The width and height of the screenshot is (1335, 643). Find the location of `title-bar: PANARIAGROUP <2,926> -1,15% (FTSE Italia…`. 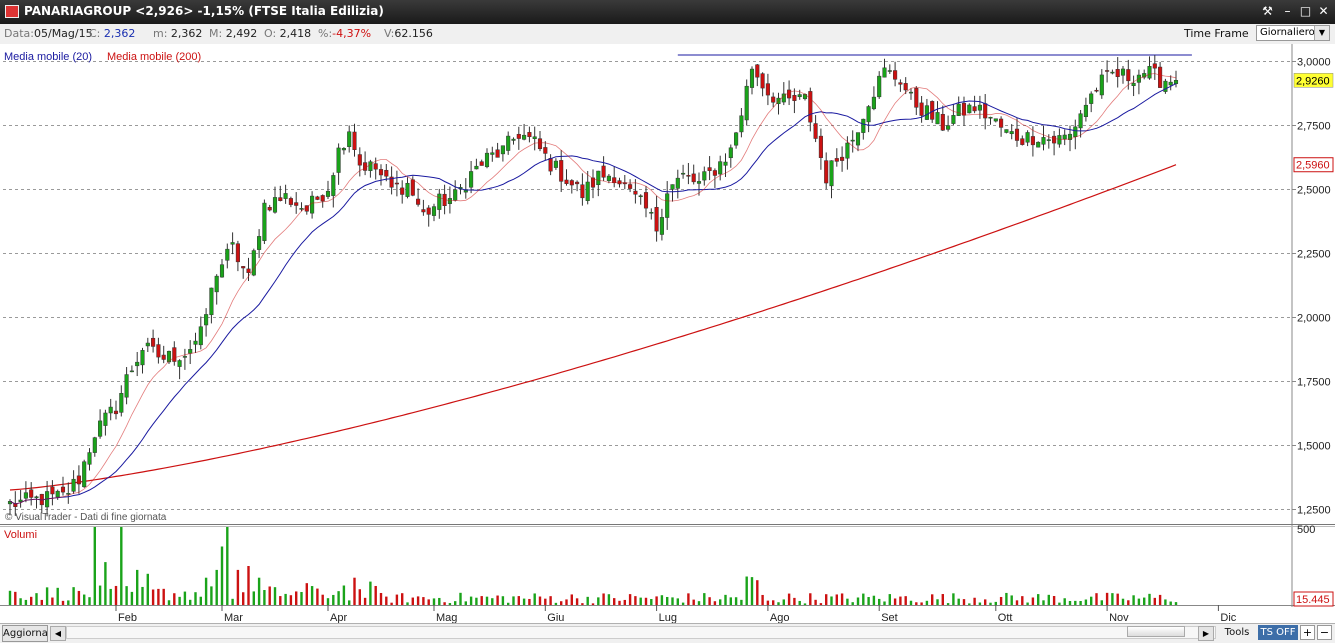

title-bar: PANARIAGROUP <2,926> -1,15% (FTSE Italia… is located at coordinates (667, 12).